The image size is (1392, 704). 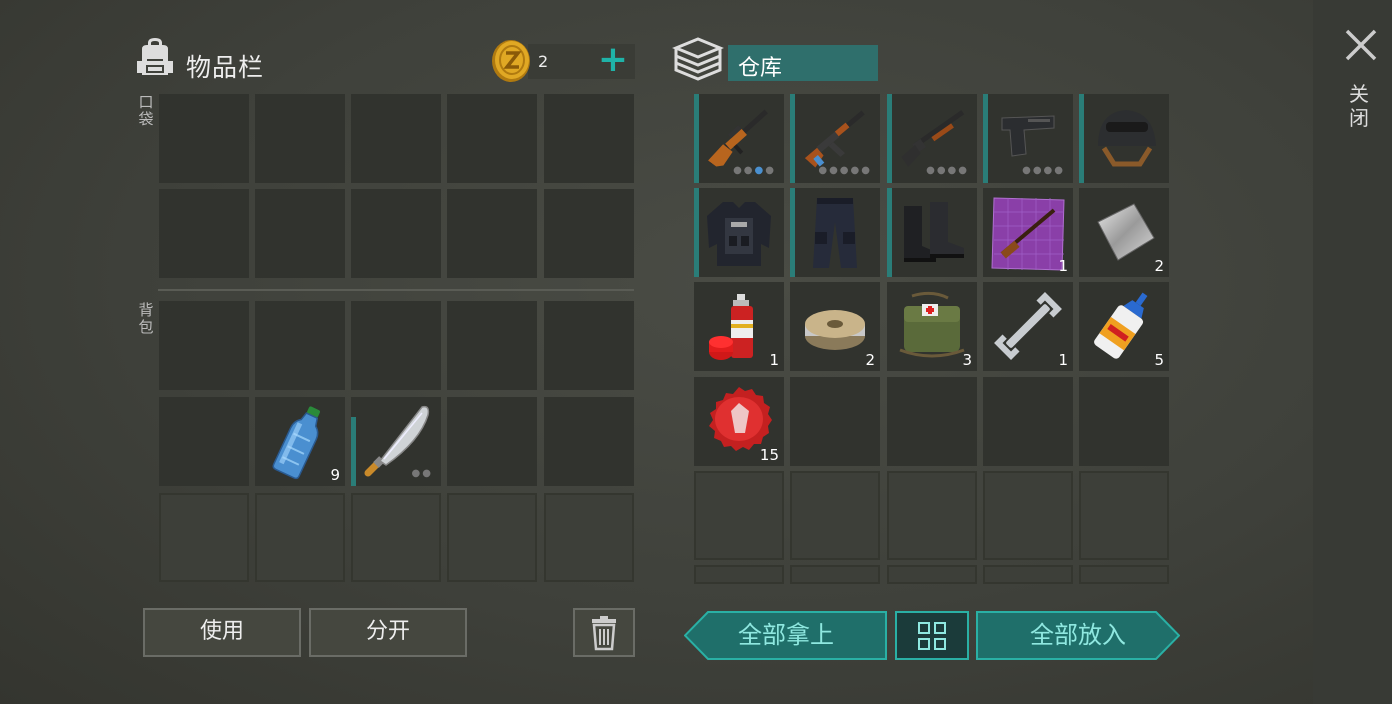 What do you see at coordinates (146, 318) in the screenshot?
I see `backpack-label: 背包` at bounding box center [146, 318].